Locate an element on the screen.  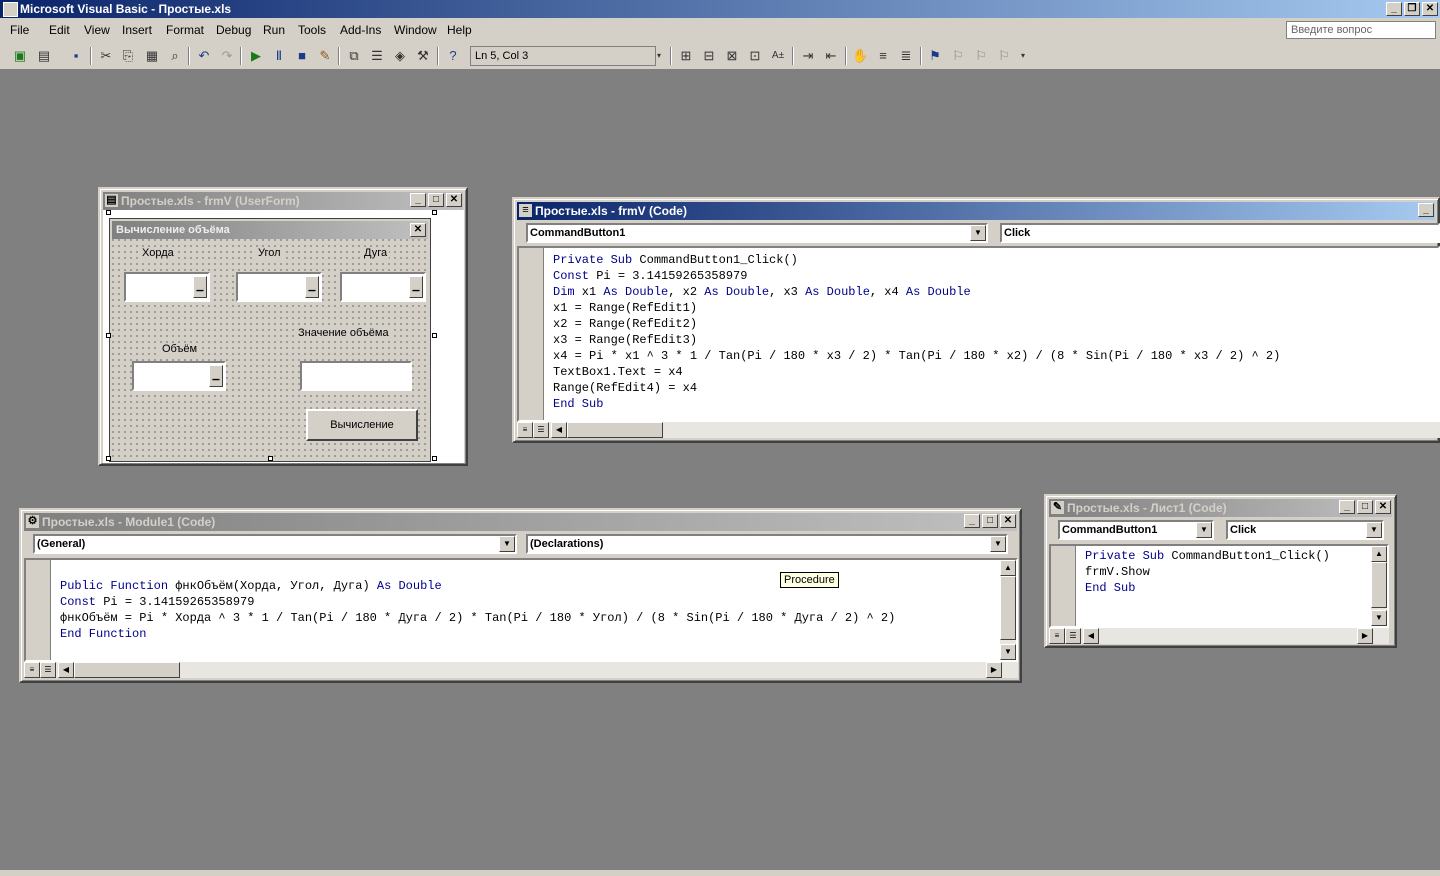
menu-edit: Edit is located at coordinates (59, 30).